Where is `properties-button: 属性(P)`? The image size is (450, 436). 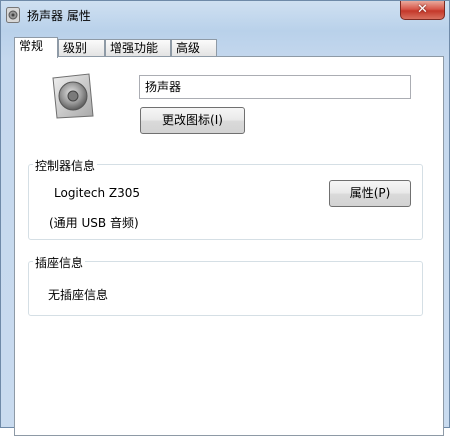
properties-button: 属性(P) is located at coordinates (370, 193).